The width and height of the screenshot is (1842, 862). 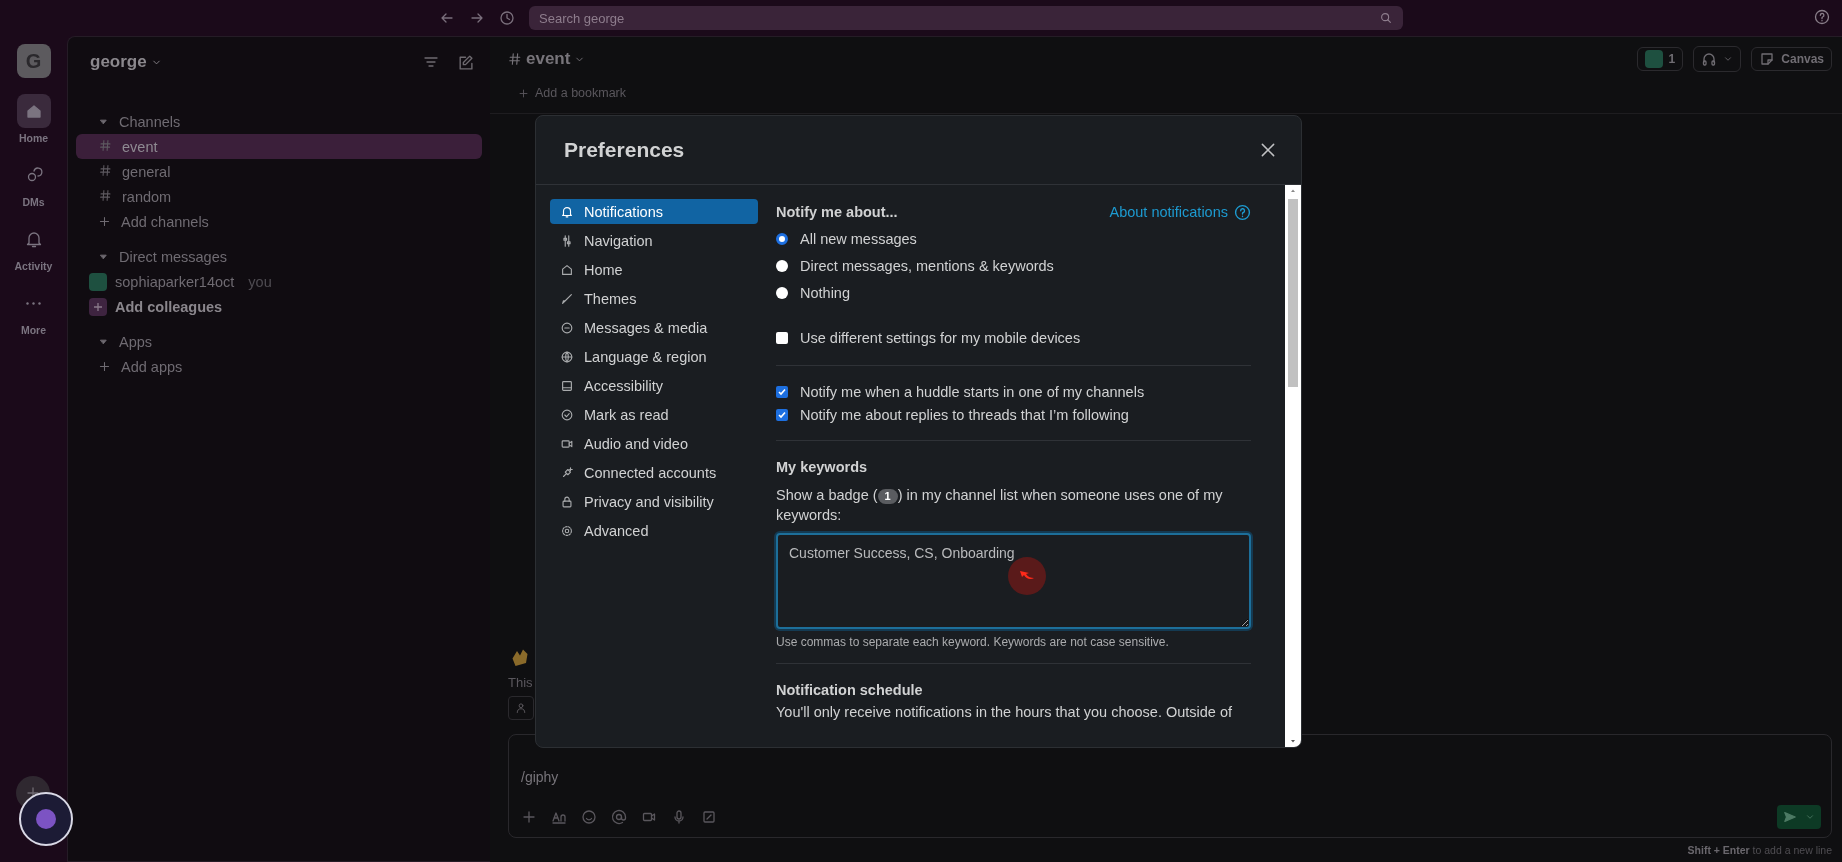 I want to click on hint-text: Use commas to separate each keyword. Keywords are not case sensitive., so click(x=973, y=642).